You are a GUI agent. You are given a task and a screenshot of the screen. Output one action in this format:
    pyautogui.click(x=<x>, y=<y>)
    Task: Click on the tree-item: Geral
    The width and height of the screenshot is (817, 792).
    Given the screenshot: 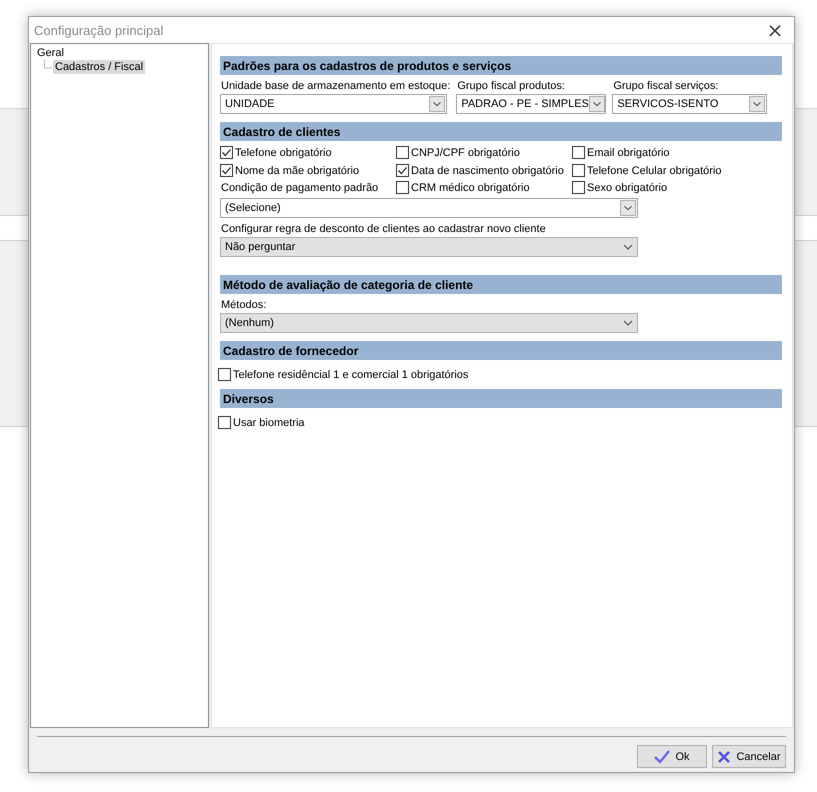 What is the action you would take?
    pyautogui.click(x=50, y=53)
    